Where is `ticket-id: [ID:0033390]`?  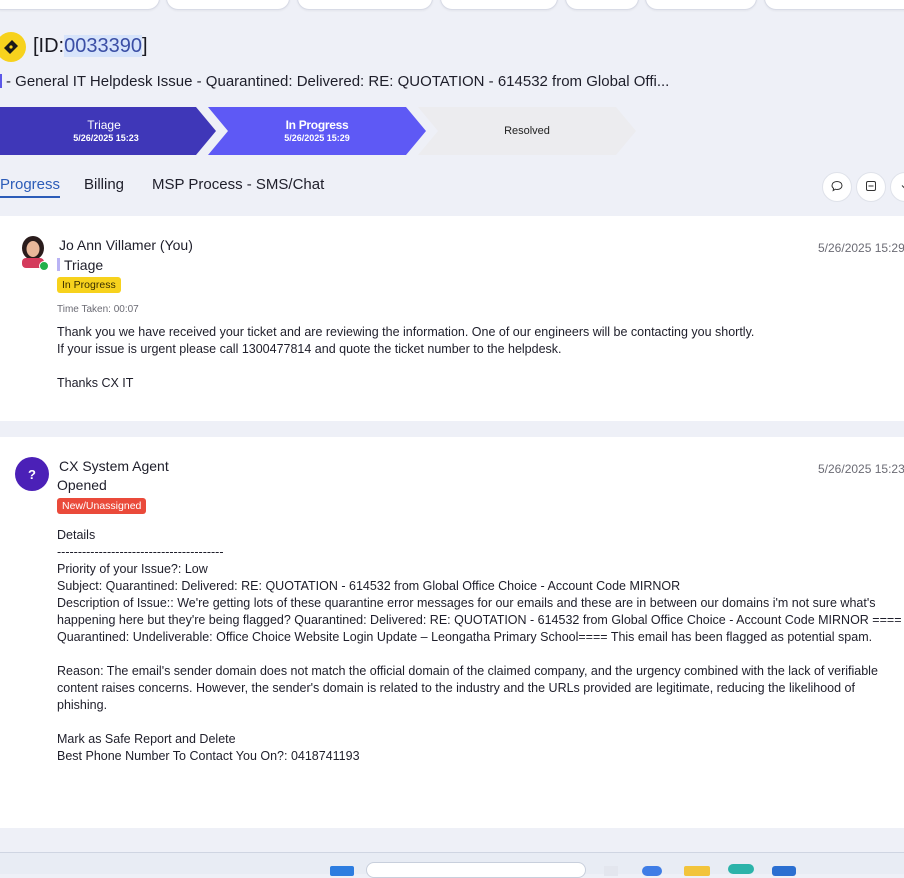
ticket-id: [ID:0033390] is located at coordinates (90, 46).